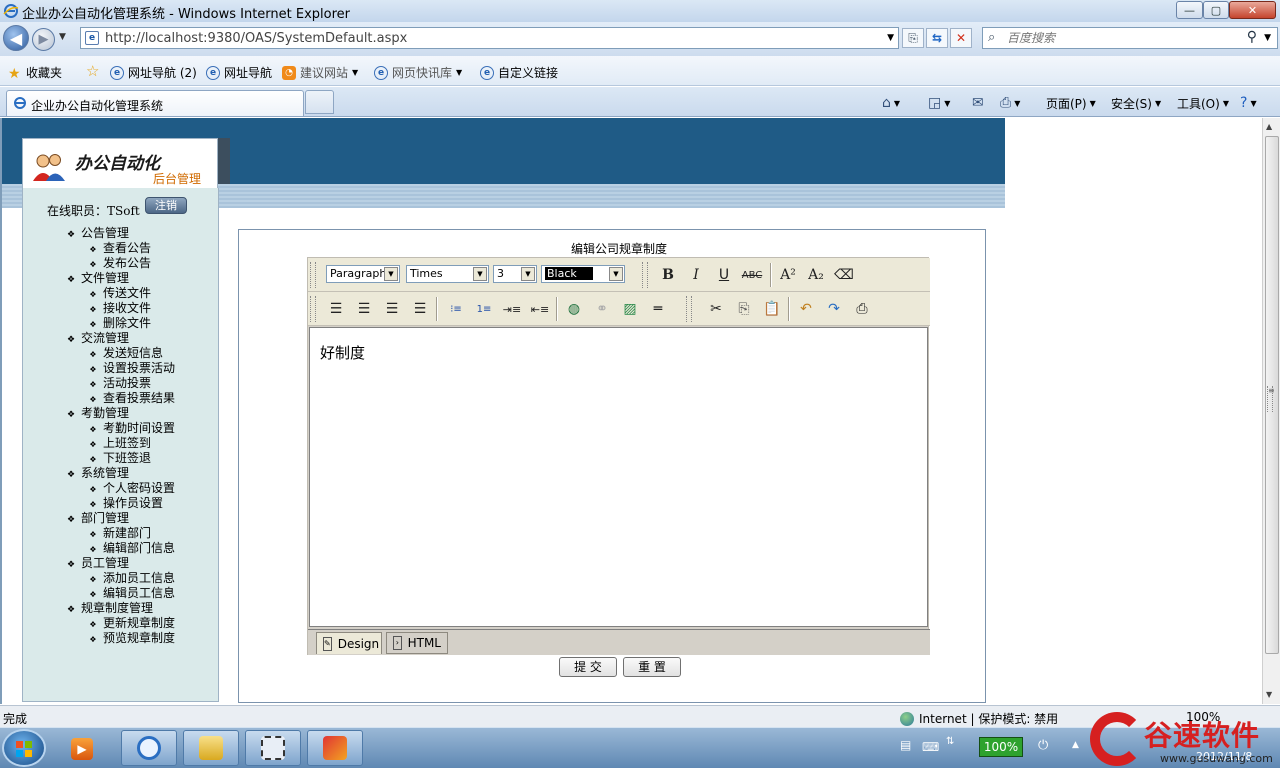  Describe the element at coordinates (979, 718) in the screenshot. I see `security-zone: Internet | 保护模式: 禁用` at that location.